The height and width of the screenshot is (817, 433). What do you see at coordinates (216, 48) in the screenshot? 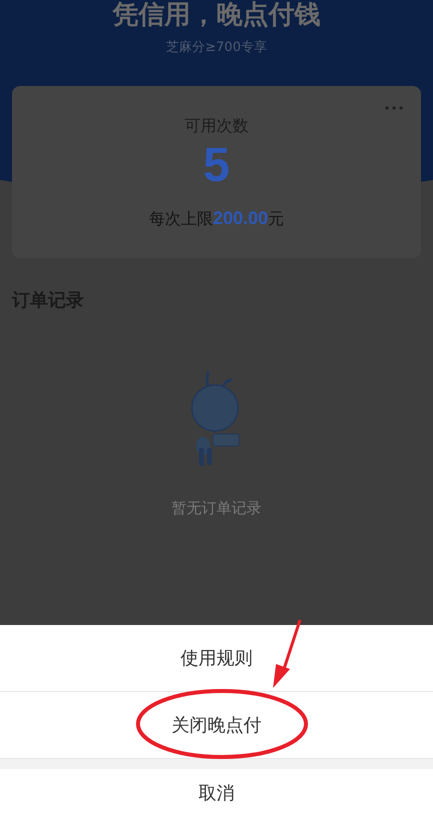
I see `page-subtitle: 芝麻分≥700专享` at bounding box center [216, 48].